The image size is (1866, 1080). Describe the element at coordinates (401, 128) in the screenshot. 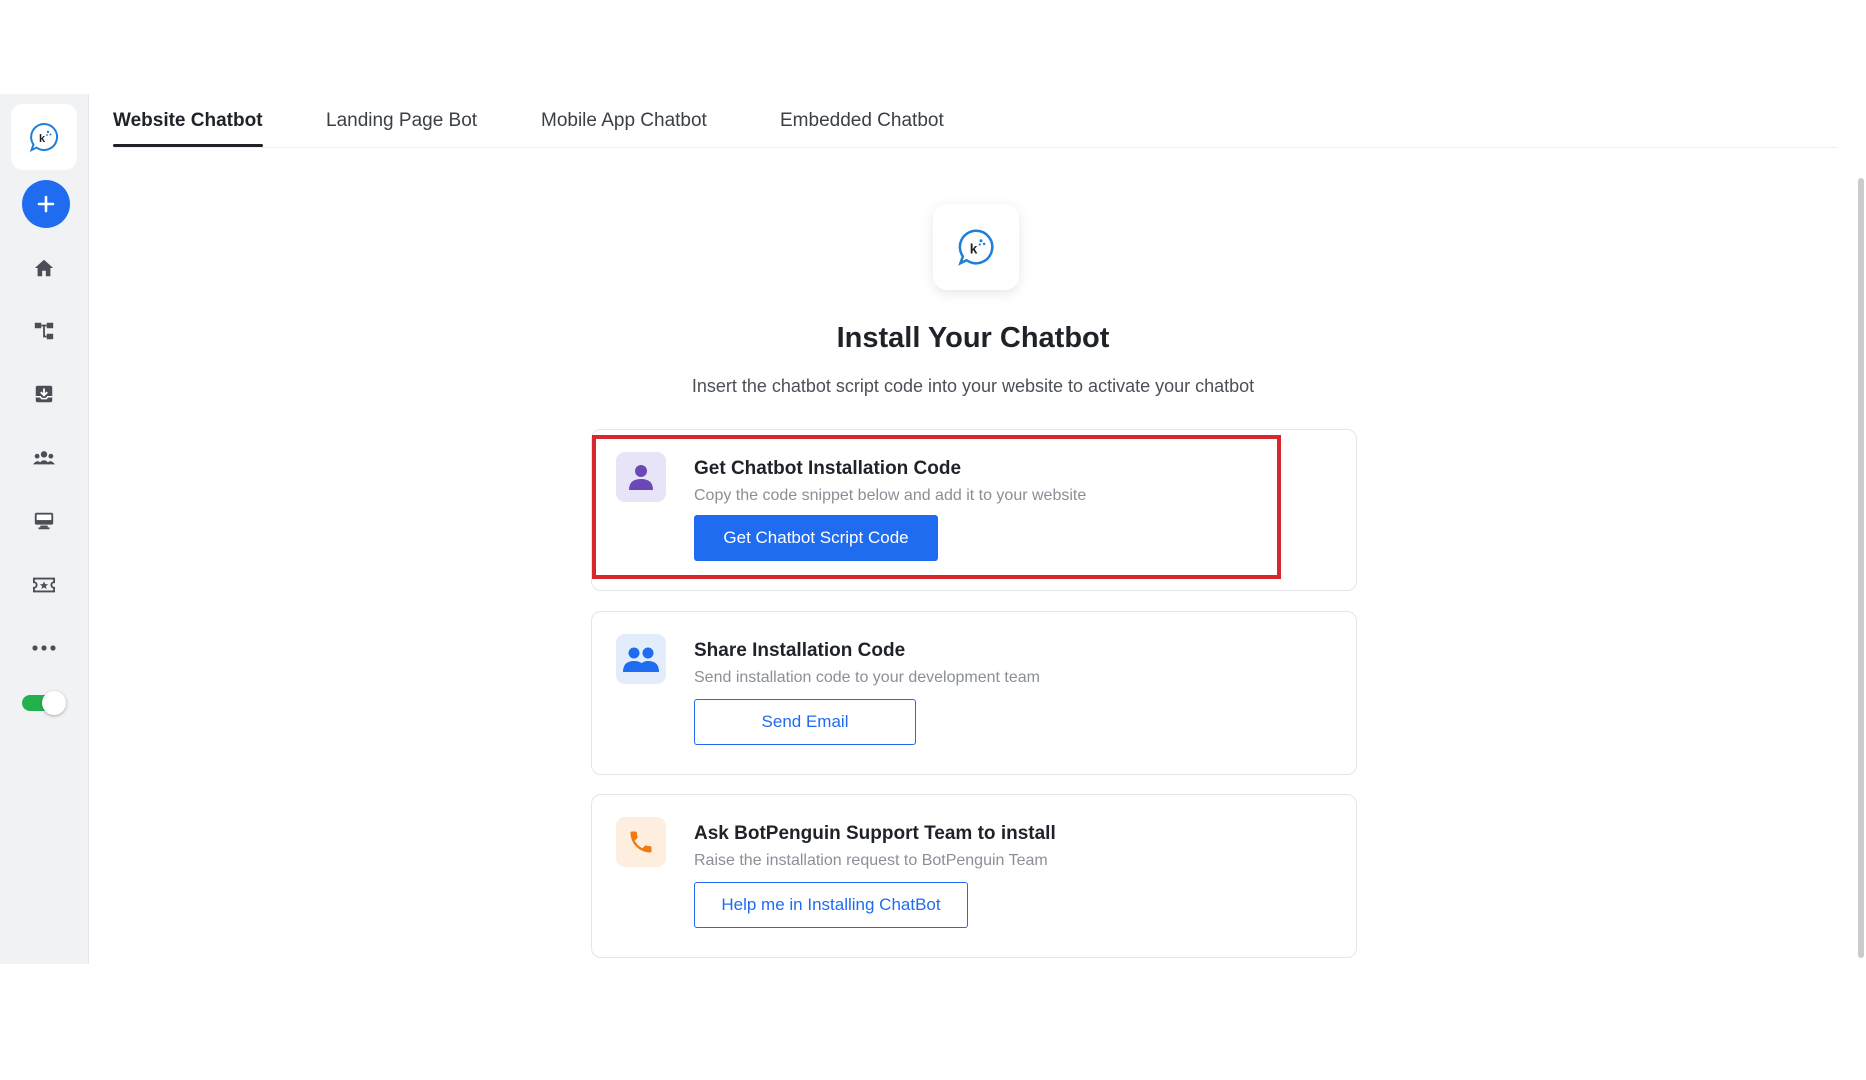

I see `tab-landing-page-bot: Landing Page Bot` at that location.